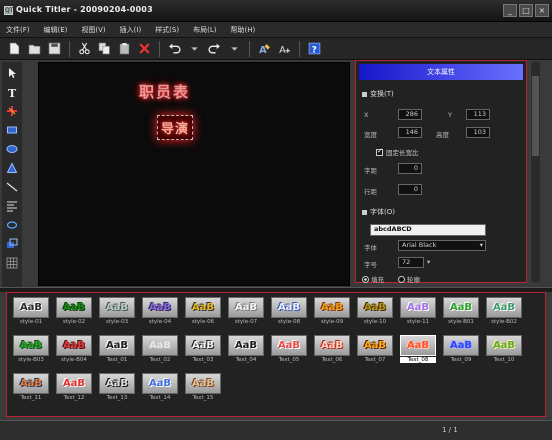  Describe the element at coordinates (410, 189) in the screenshot. I see `line-spacing-field: 0` at that location.